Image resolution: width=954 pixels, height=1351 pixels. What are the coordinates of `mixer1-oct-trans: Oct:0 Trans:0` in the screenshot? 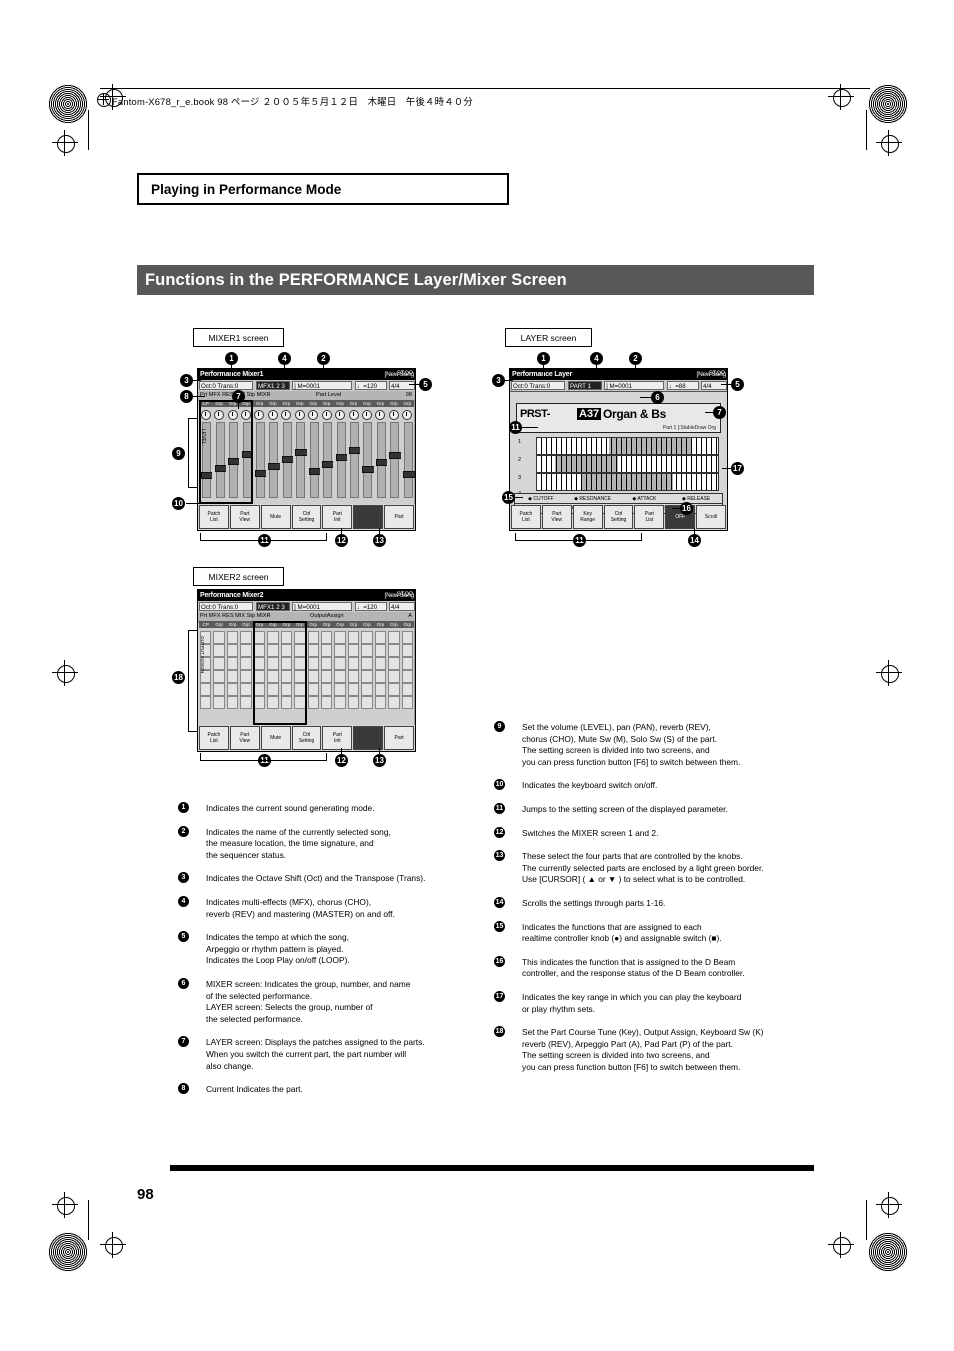 It's located at (226, 385).